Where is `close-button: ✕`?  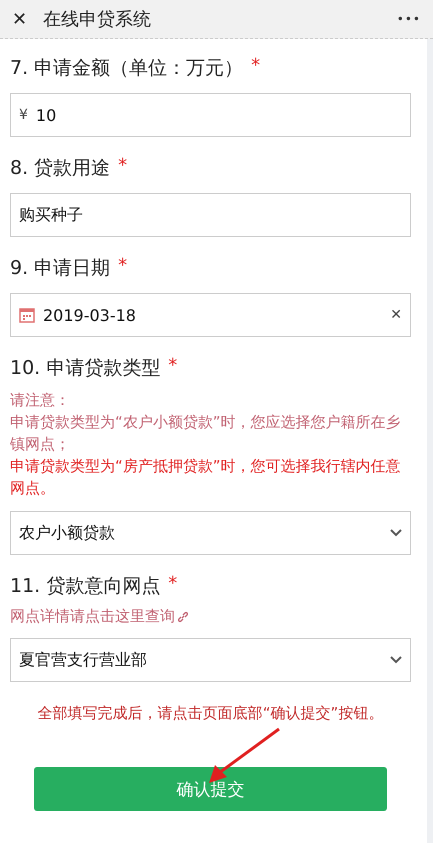
close-button: ✕ is located at coordinates (20, 19).